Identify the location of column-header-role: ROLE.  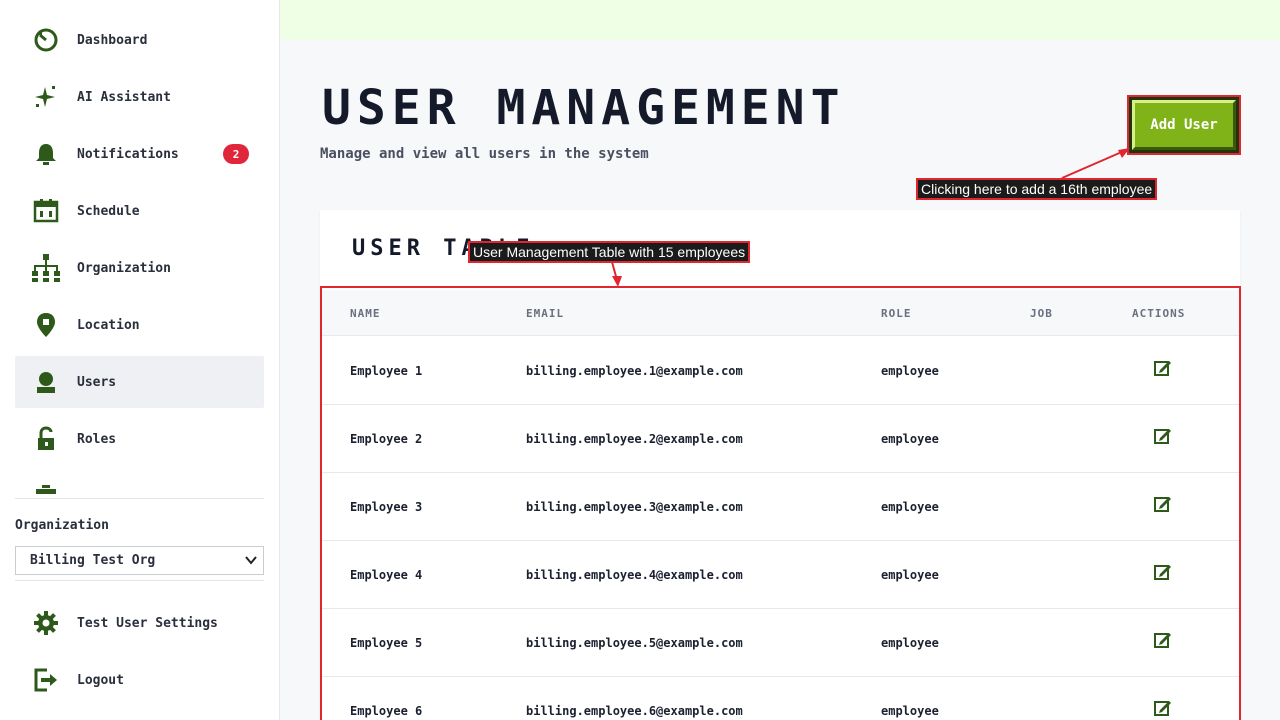
(896, 313).